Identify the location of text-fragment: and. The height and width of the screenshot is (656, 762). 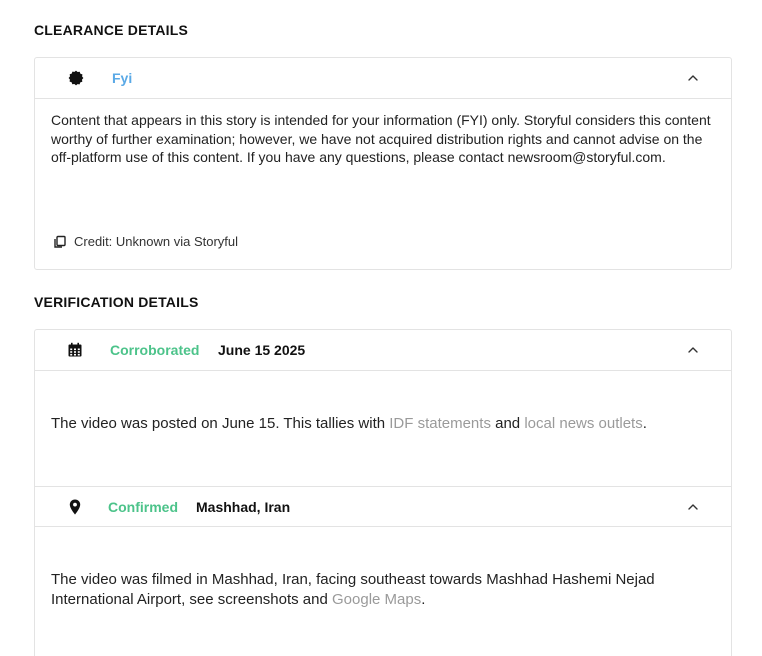
(507, 423).